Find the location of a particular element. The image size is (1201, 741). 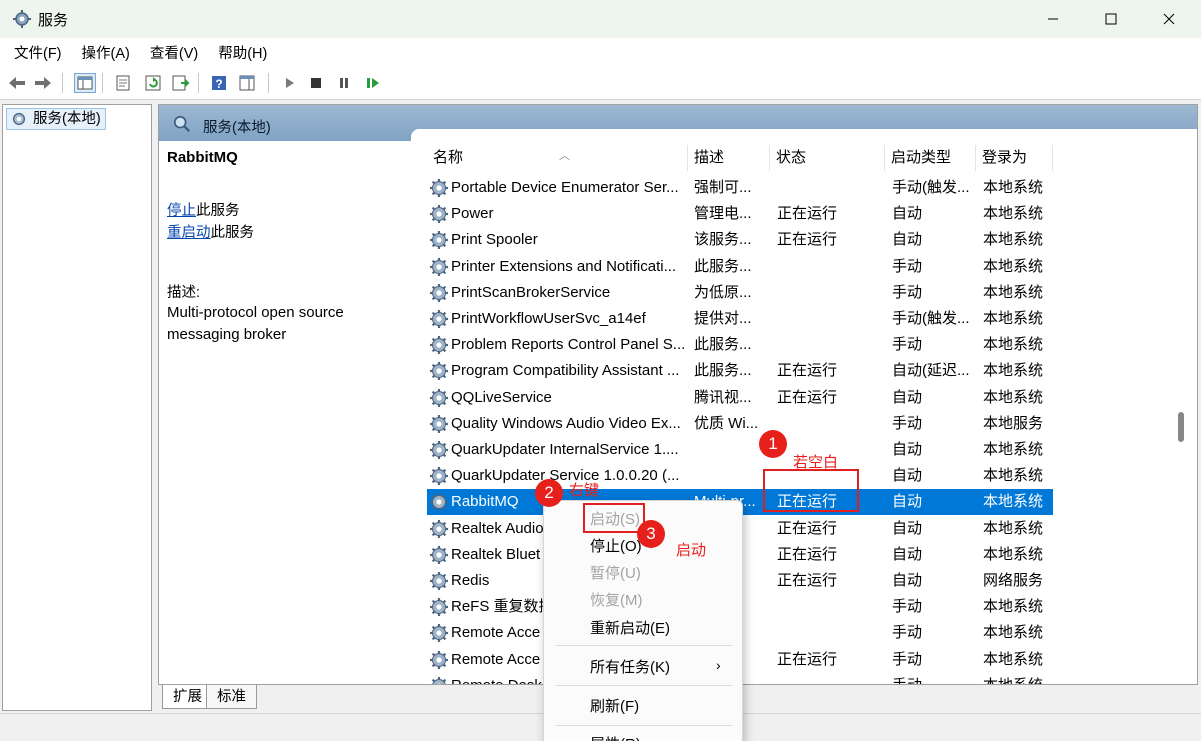

table-row: QuarkUpdater Service 1.0.0.20 (... 自动 本地系统 is located at coordinates (740, 476).